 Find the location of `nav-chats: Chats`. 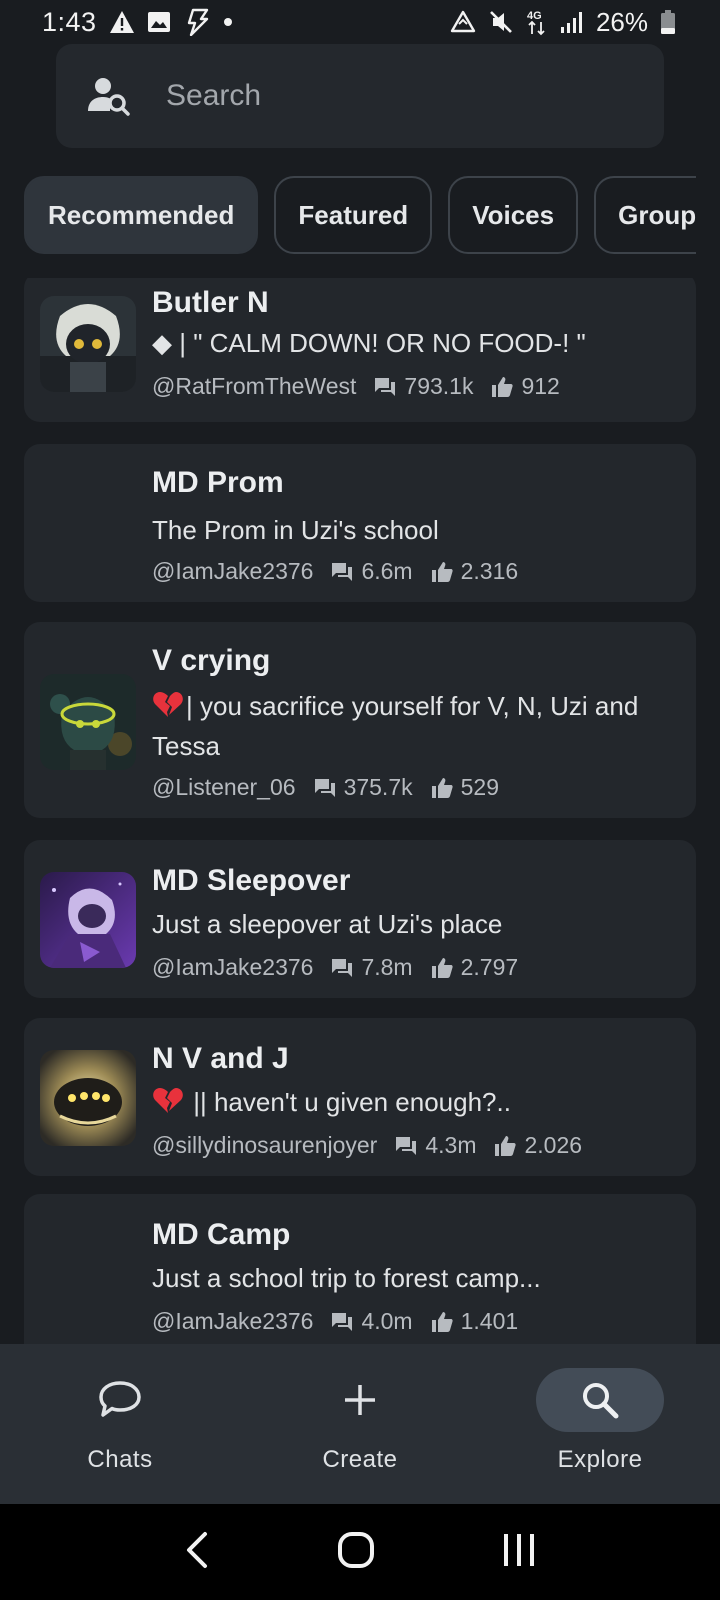

nav-chats: Chats is located at coordinates (120, 1424).